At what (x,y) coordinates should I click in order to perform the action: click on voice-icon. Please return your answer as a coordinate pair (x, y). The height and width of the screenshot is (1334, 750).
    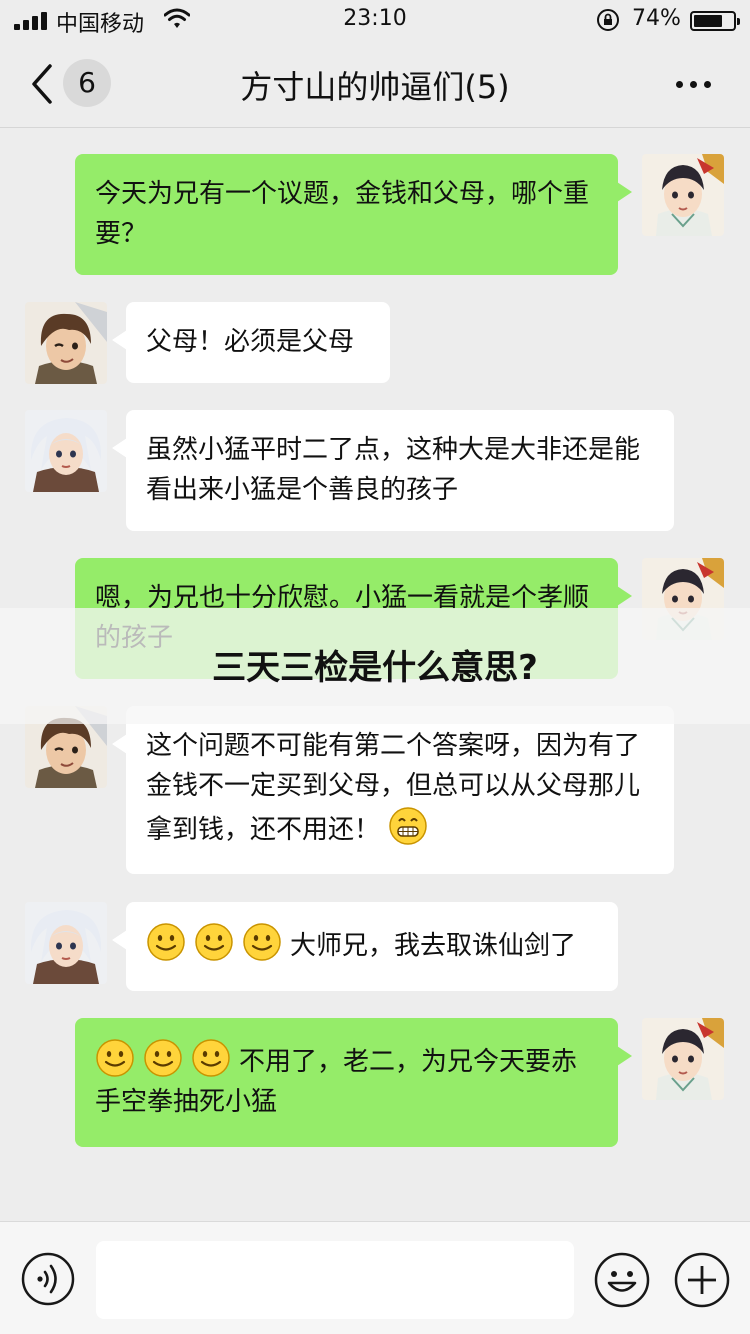
    Looking at the image, I should click on (48, 1279).